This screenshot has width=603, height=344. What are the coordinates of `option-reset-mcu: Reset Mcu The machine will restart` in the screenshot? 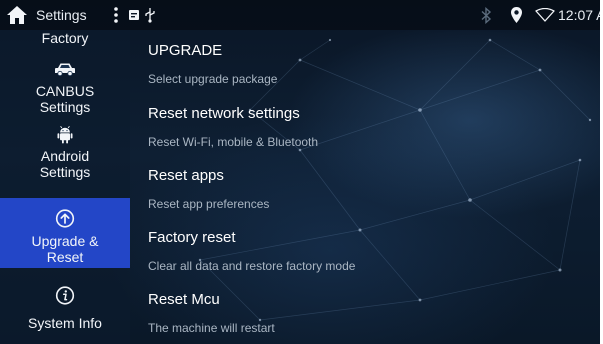 It's located at (368, 313).